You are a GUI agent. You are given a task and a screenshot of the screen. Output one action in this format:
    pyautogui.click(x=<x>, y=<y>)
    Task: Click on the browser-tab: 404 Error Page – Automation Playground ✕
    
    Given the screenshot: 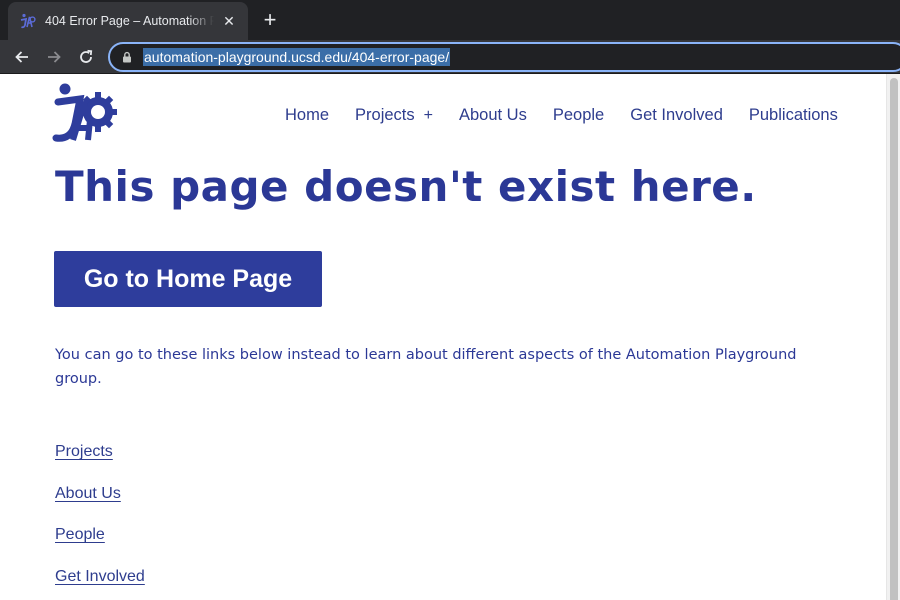 What is the action you would take?
    pyautogui.click(x=128, y=21)
    